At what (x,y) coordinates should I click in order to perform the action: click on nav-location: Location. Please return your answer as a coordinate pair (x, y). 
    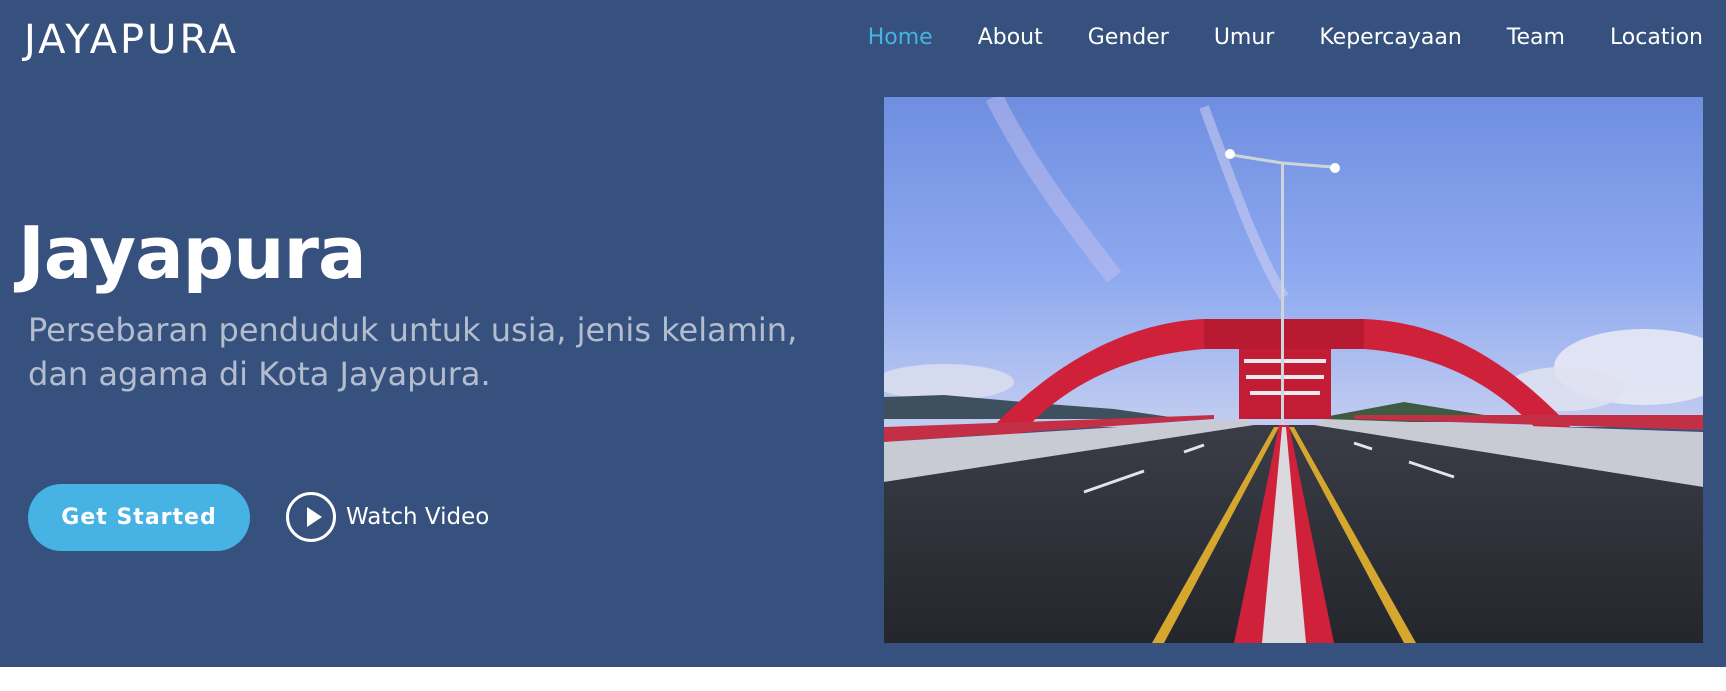
    Looking at the image, I should click on (1656, 38).